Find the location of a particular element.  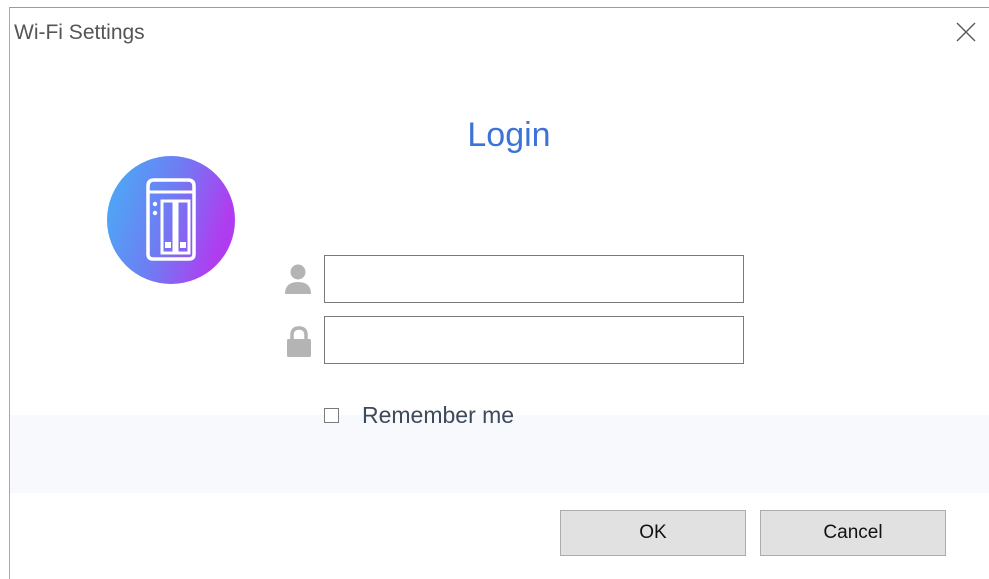

close-button is located at coordinates (966, 32).